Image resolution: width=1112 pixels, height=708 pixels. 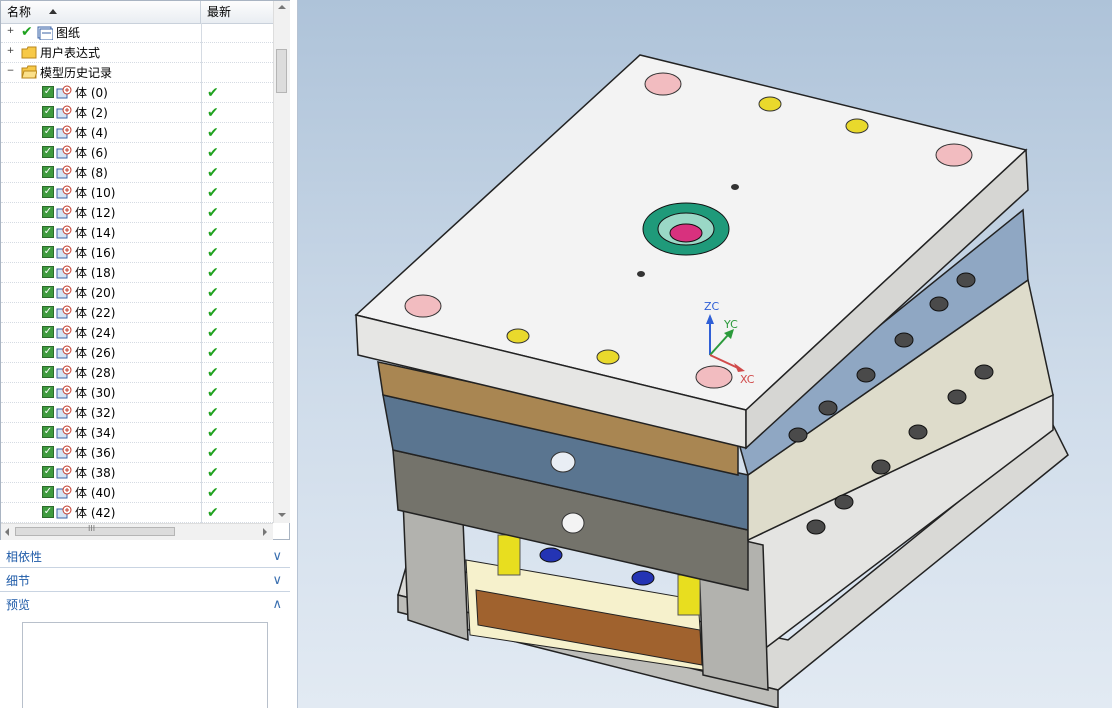 What do you see at coordinates (281, 262) in the screenshot?
I see `vertical-scrollbar` at bounding box center [281, 262].